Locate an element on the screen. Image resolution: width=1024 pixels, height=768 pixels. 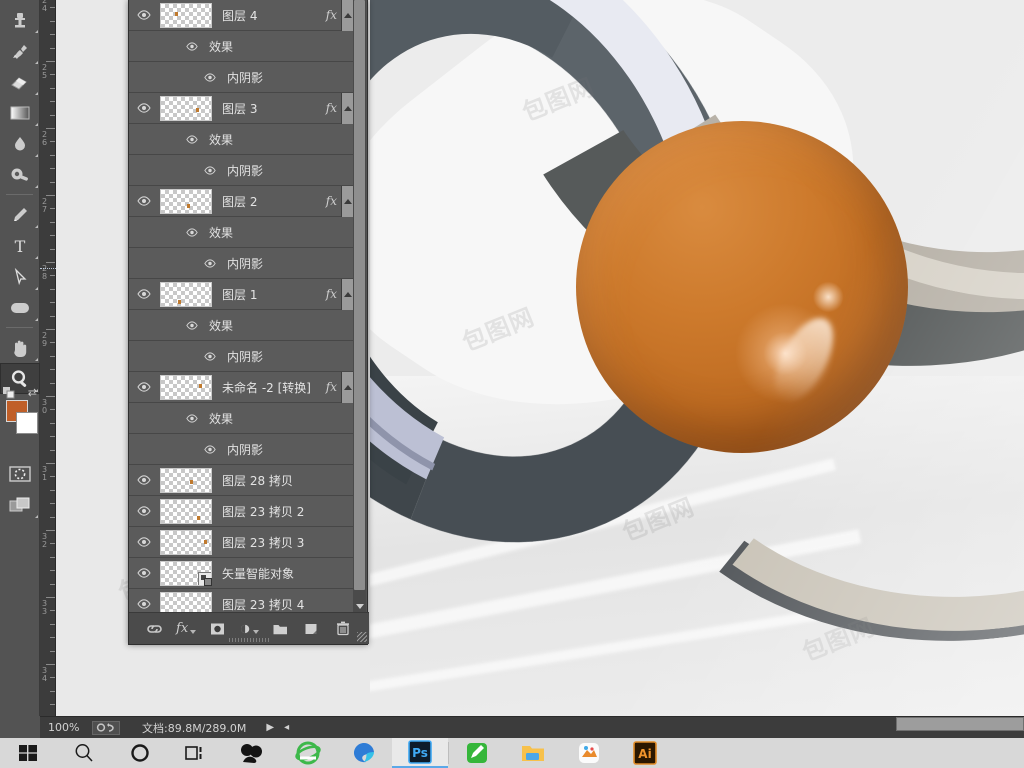
panel-corner-grip is located at coordinates (362, 637).